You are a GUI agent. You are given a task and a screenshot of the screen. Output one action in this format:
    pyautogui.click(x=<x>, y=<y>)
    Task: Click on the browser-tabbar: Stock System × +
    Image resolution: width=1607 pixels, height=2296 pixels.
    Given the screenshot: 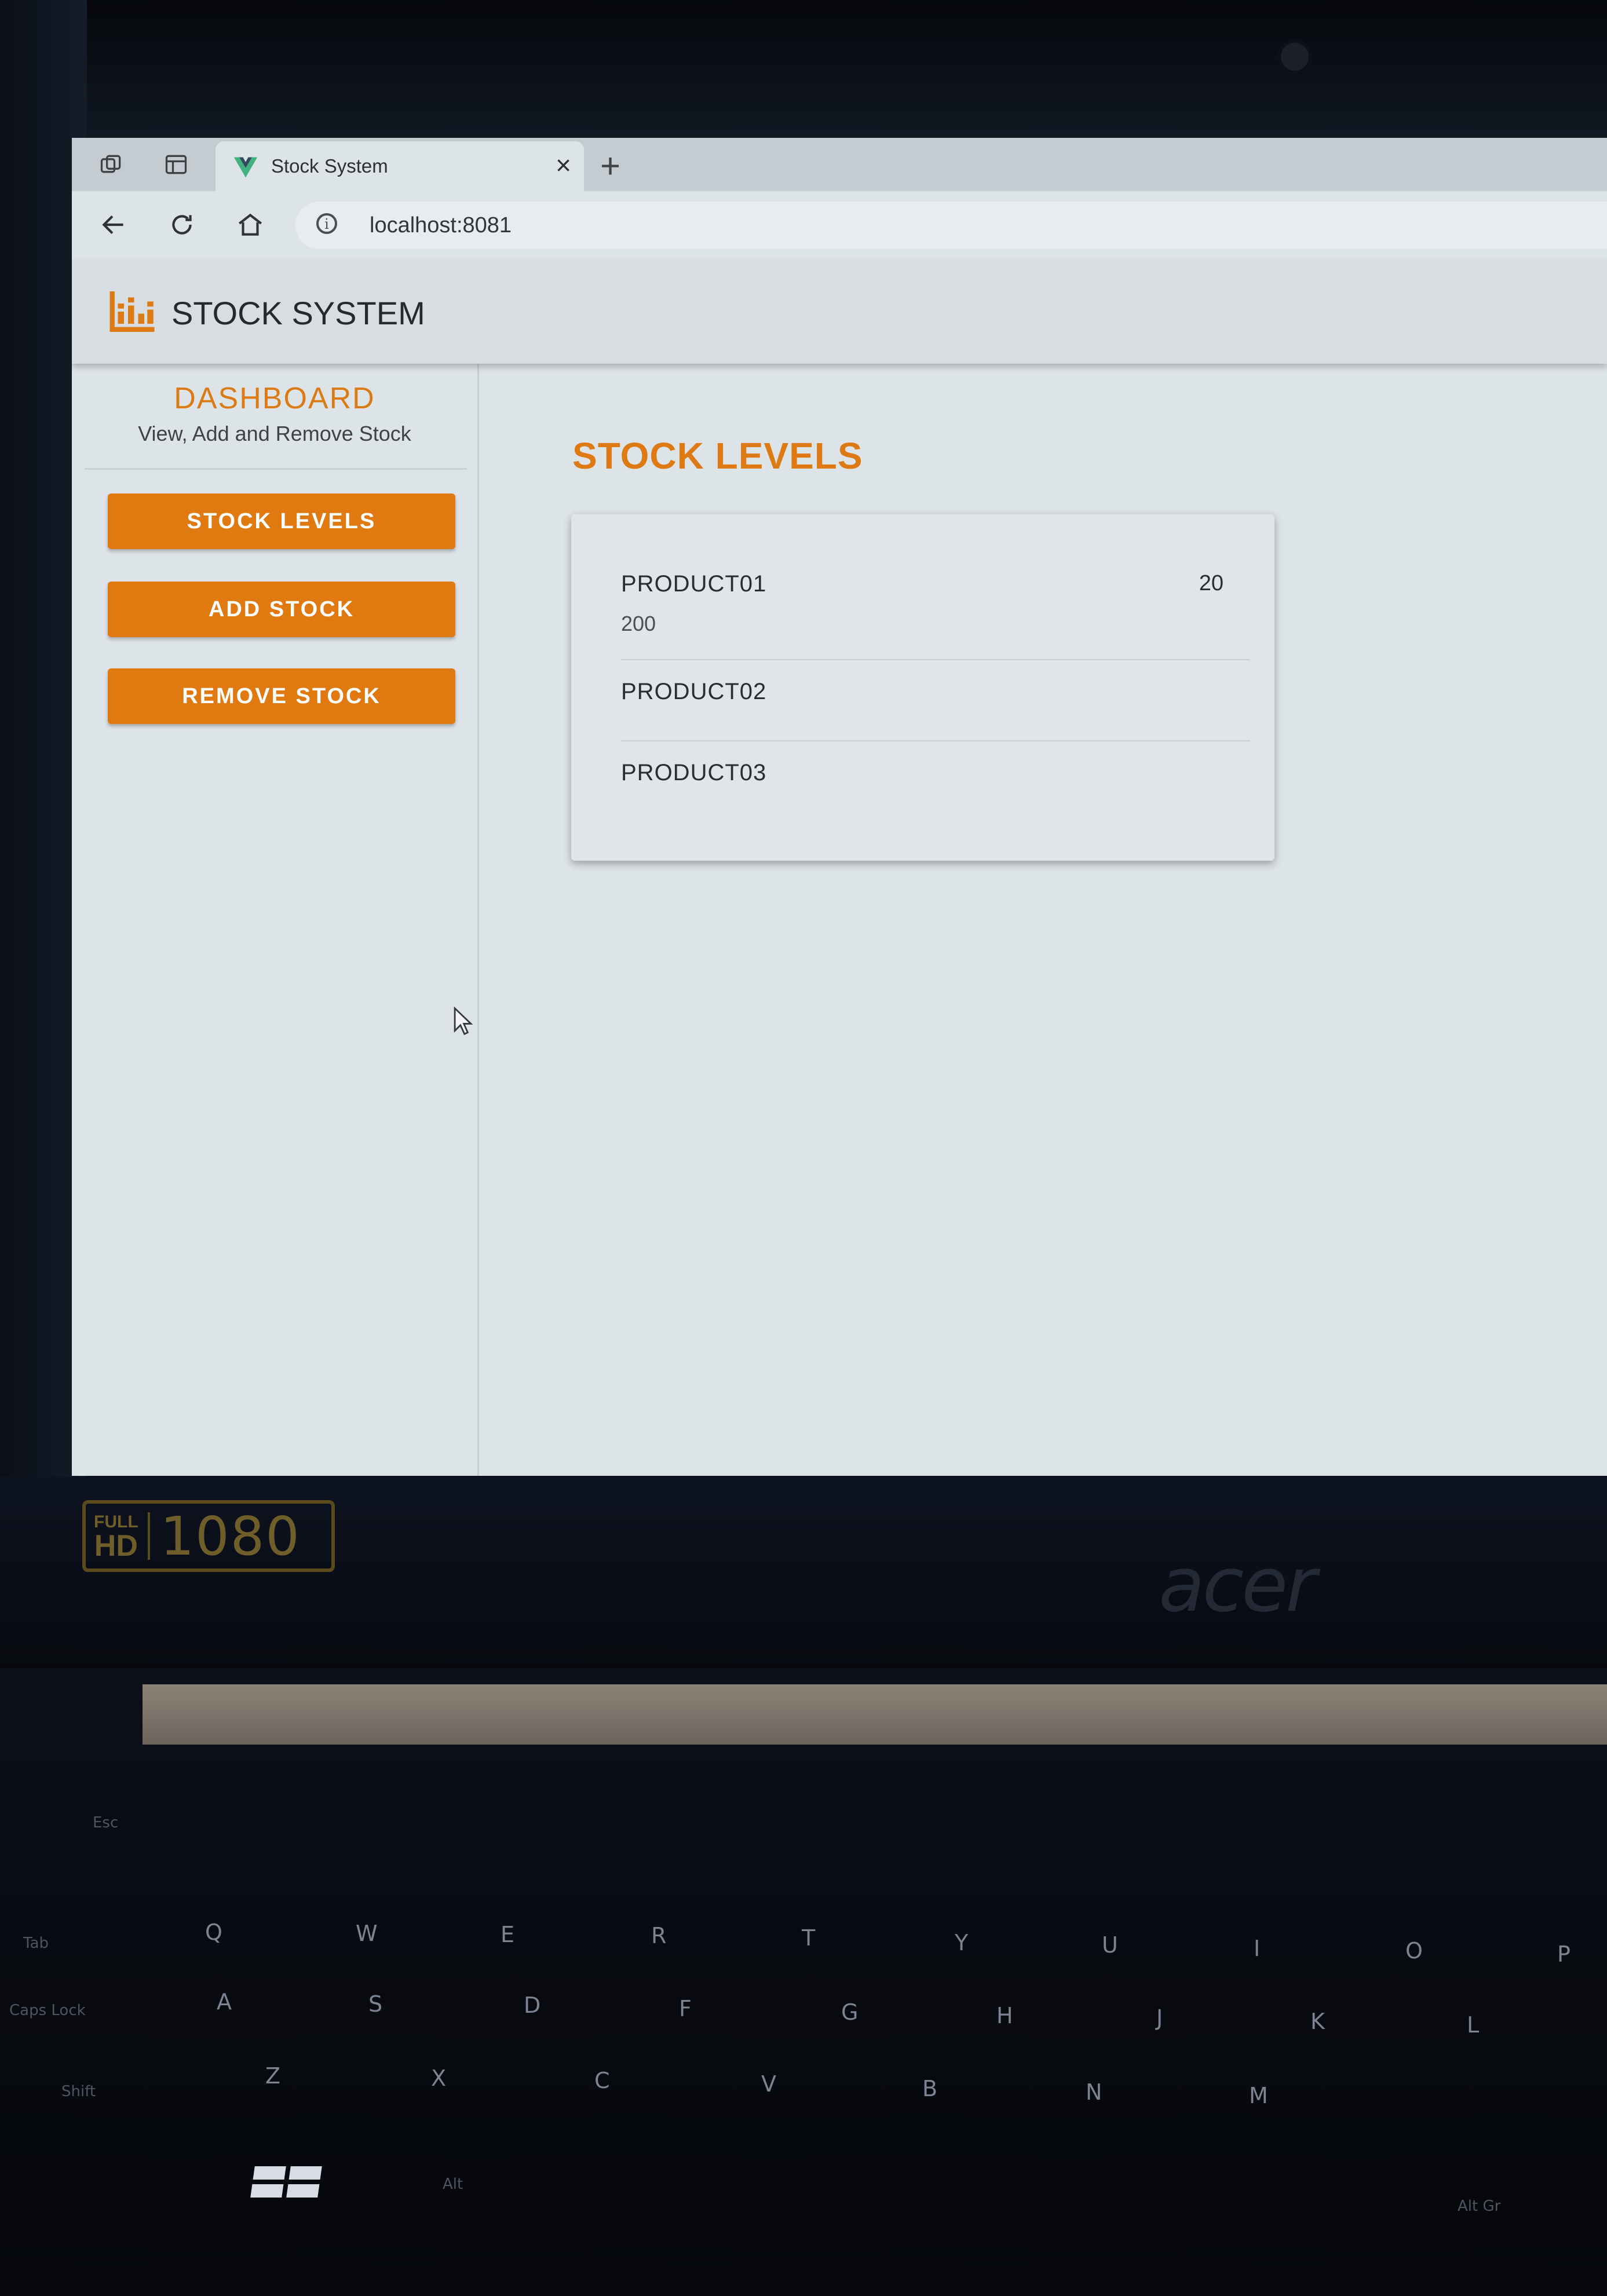 What is the action you would take?
    pyautogui.click(x=839, y=164)
    